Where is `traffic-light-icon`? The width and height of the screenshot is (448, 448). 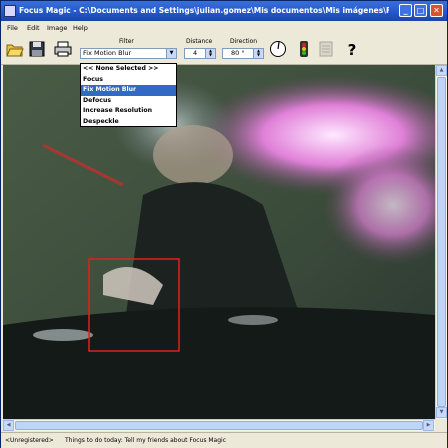 traffic-light-icon is located at coordinates (304, 49).